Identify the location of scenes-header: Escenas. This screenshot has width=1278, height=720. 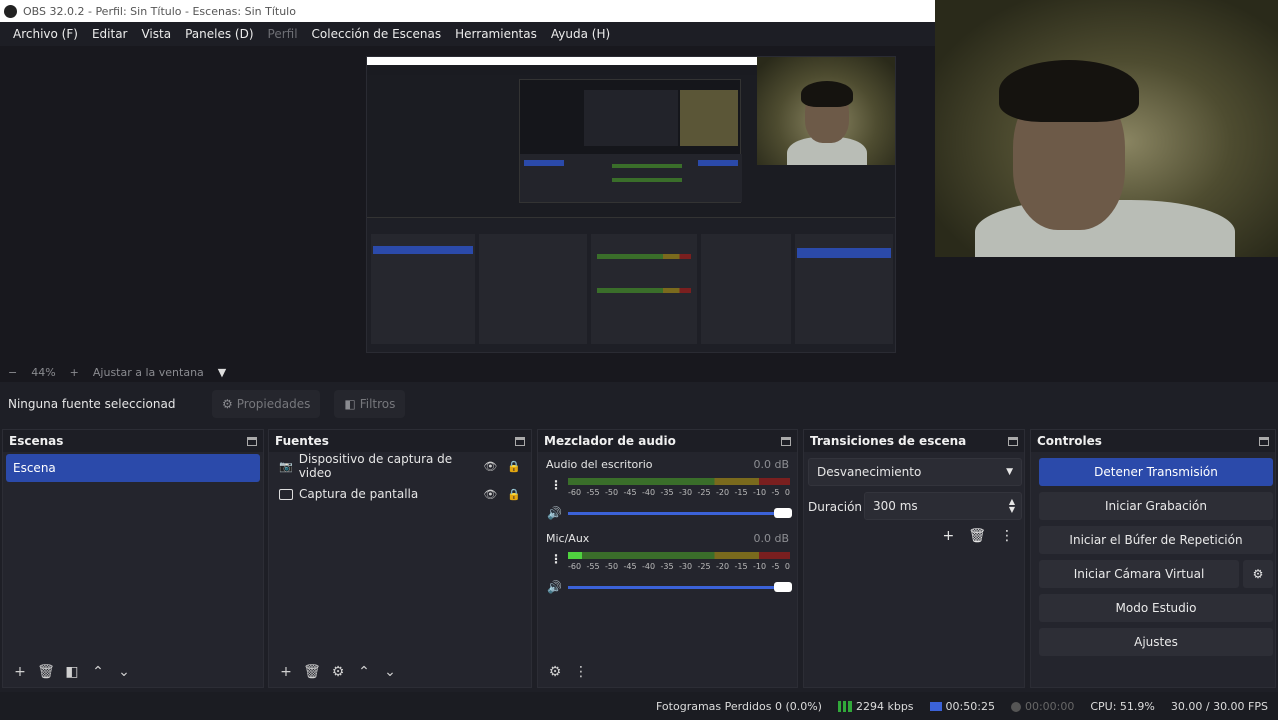
(133, 441).